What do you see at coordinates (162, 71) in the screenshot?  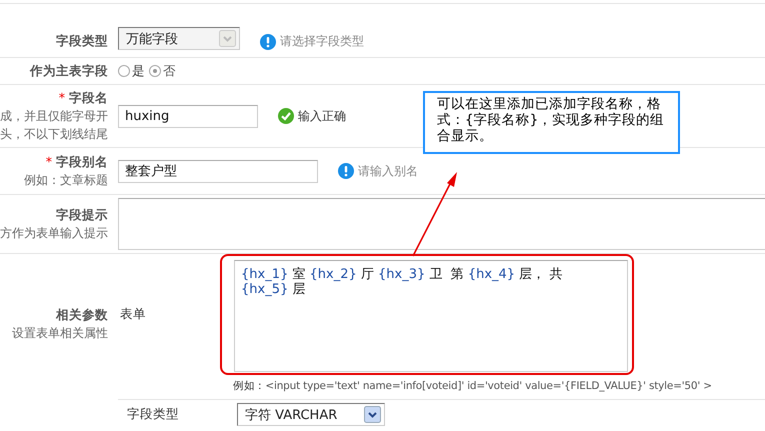 I see `radio-option: 否` at bounding box center [162, 71].